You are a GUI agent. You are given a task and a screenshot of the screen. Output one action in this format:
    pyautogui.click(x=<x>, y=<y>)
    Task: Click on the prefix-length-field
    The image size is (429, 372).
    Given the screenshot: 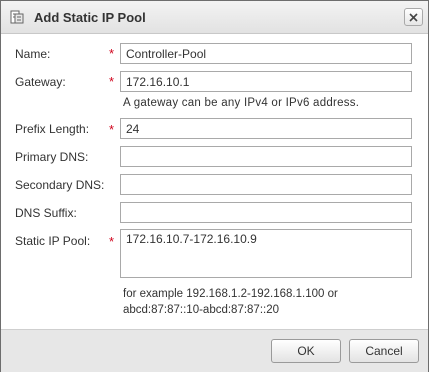 What is the action you would take?
    pyautogui.click(x=266, y=128)
    